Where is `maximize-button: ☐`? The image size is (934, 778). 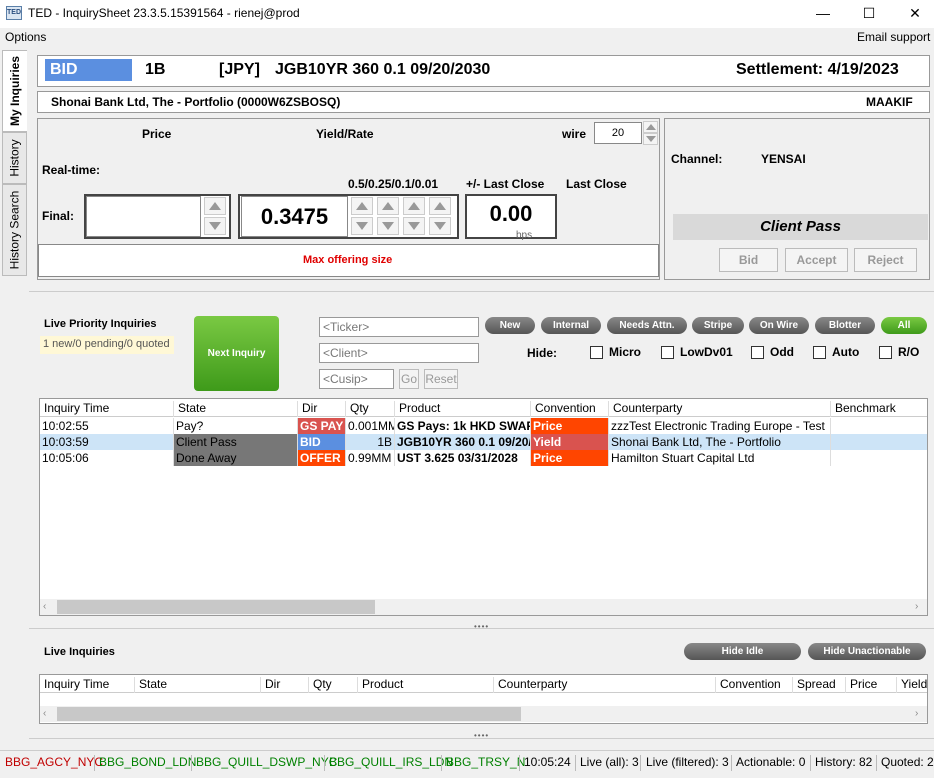 maximize-button: ☐ is located at coordinates (869, 14).